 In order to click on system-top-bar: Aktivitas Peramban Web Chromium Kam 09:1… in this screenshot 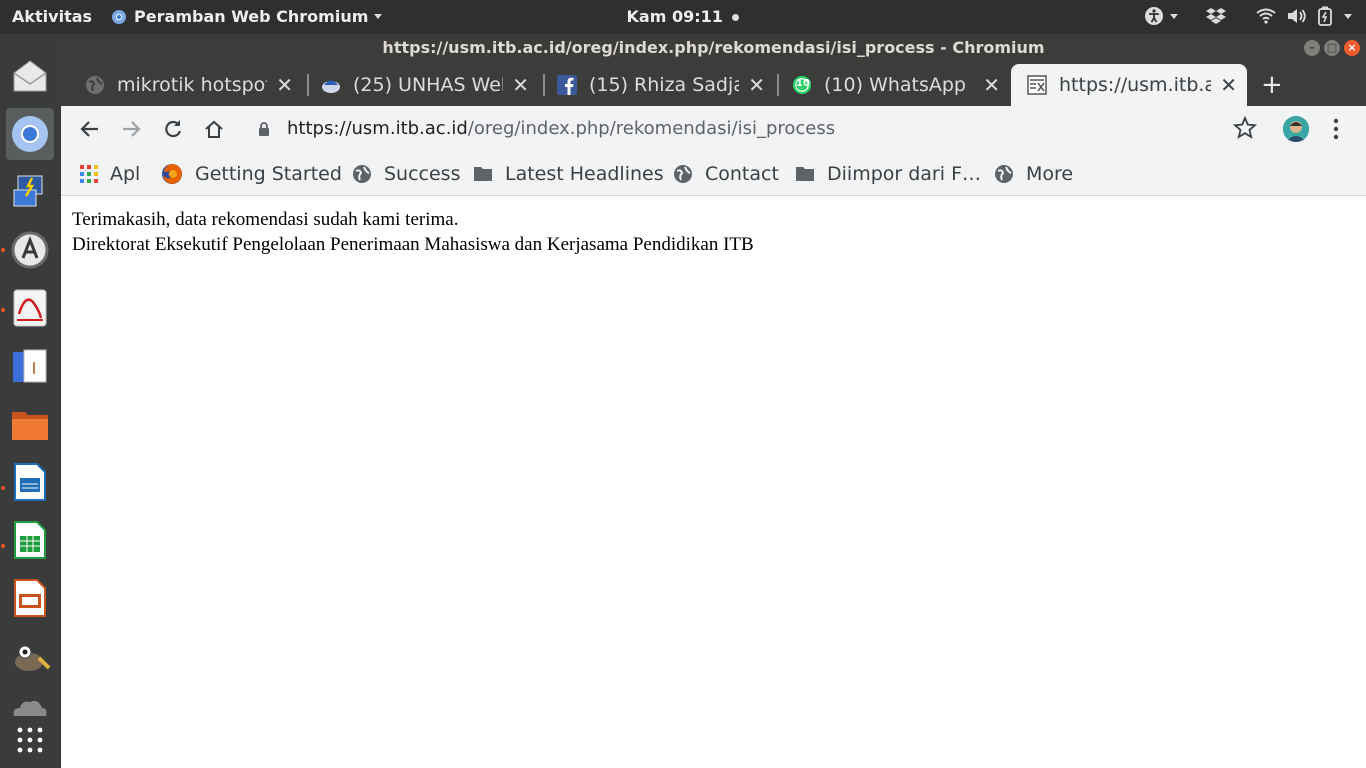, I will do `click(683, 17)`.